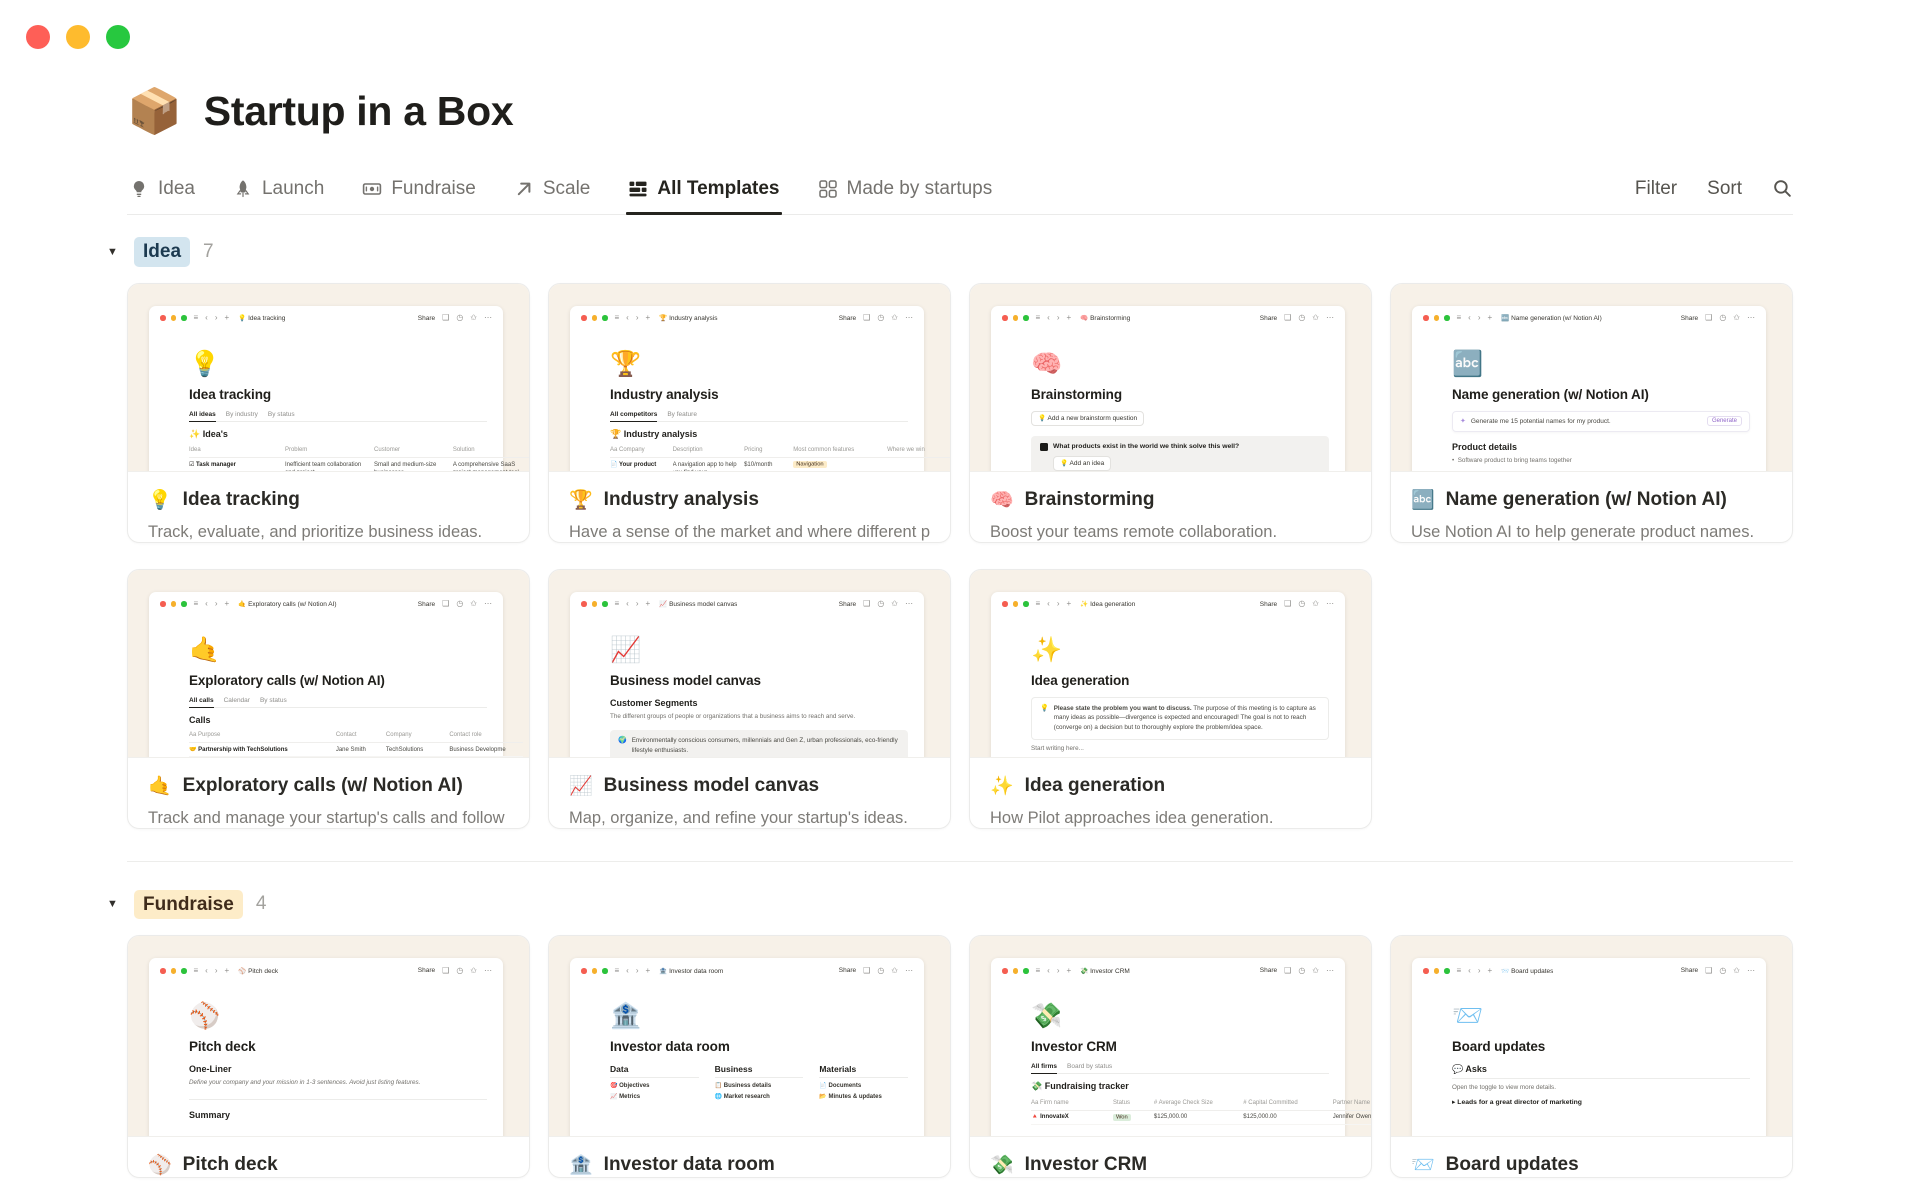  Describe the element at coordinates (1170, 1157) in the screenshot. I see `card-info: 💸 Investor CRM` at that location.